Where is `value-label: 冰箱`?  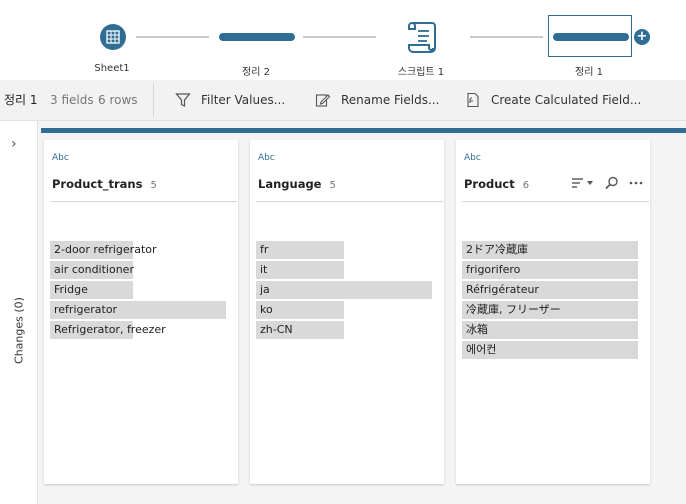
value-label: 冰箱 is located at coordinates (477, 329).